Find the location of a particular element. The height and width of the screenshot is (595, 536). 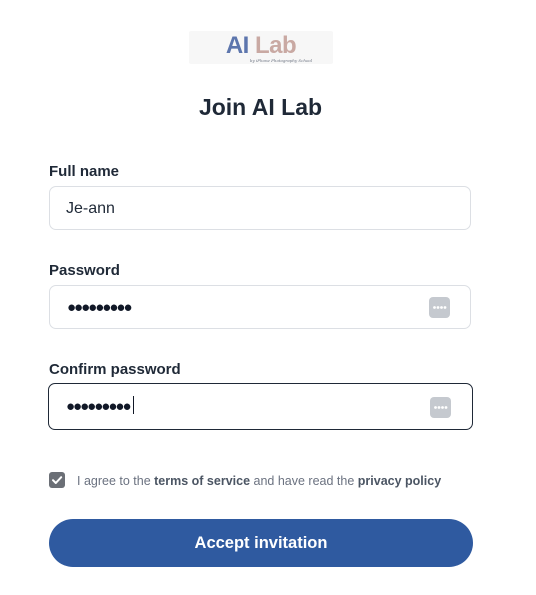

logo-ai-text: AI is located at coordinates (237, 45).